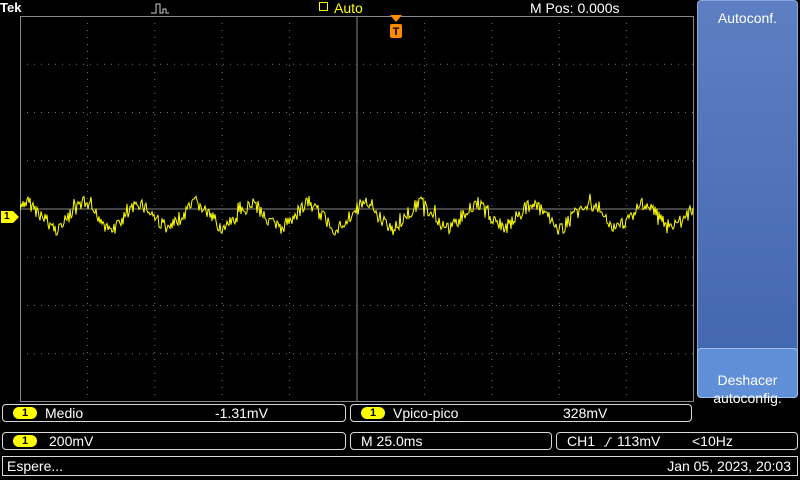 This screenshot has width=800, height=480. What do you see at coordinates (11, 7) in the screenshot?
I see `brand-logo: Tek` at bounding box center [11, 7].